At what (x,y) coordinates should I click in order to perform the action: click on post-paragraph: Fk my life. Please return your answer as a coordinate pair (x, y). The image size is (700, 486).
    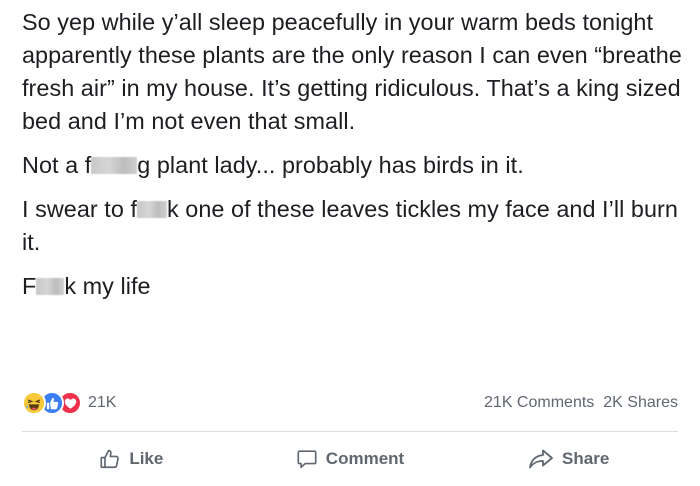
    Looking at the image, I should click on (355, 286).